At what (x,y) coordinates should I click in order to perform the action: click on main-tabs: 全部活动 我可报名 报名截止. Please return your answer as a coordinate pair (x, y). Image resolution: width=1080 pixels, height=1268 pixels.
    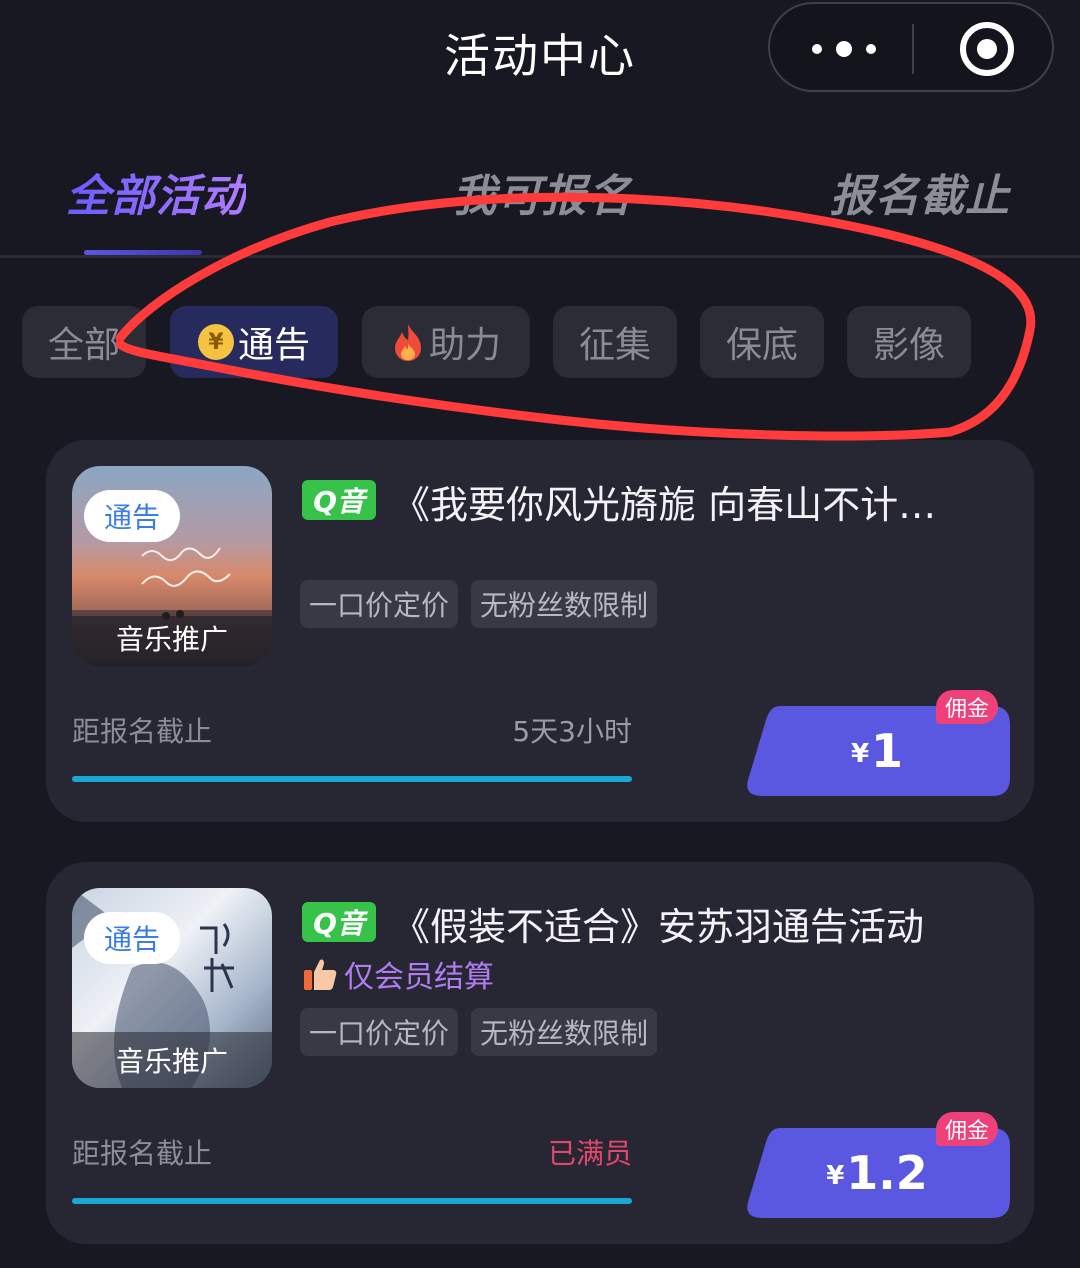
    Looking at the image, I should click on (540, 199).